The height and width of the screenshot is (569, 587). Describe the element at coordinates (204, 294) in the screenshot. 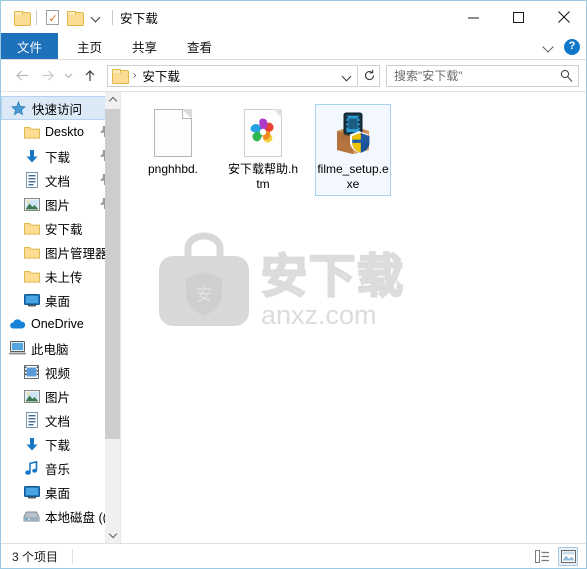

I see `svg-text: 安` at that location.